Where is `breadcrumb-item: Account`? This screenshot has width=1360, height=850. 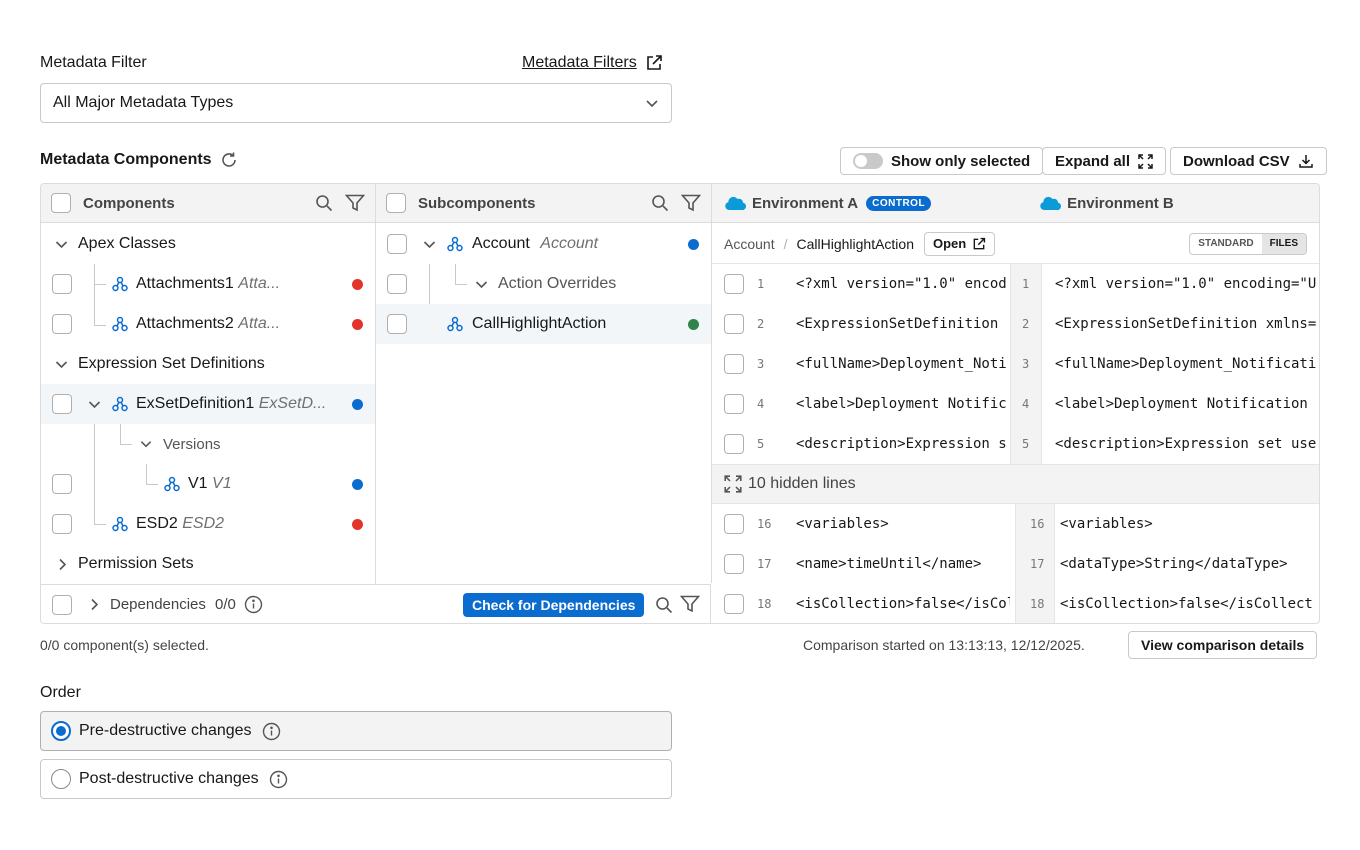 breadcrumb-item: Account is located at coordinates (749, 244).